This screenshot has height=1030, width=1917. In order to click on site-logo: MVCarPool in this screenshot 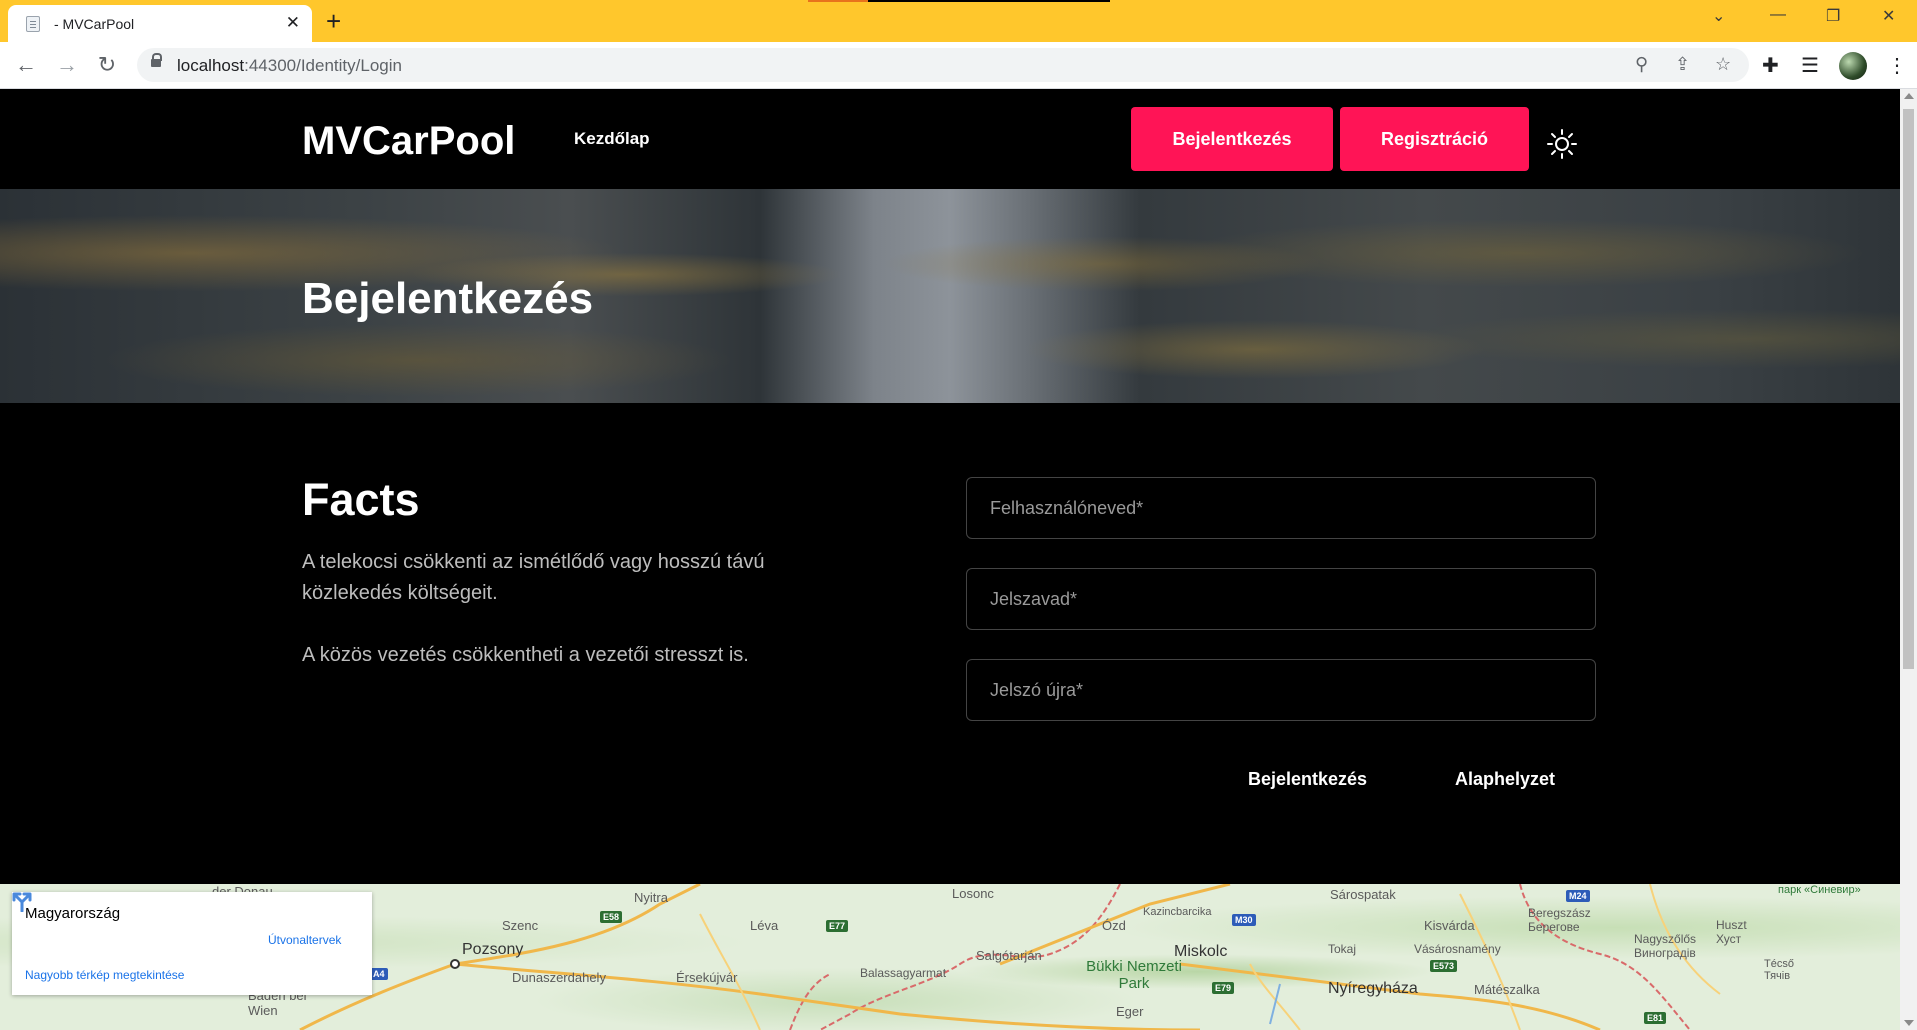, I will do `click(408, 141)`.